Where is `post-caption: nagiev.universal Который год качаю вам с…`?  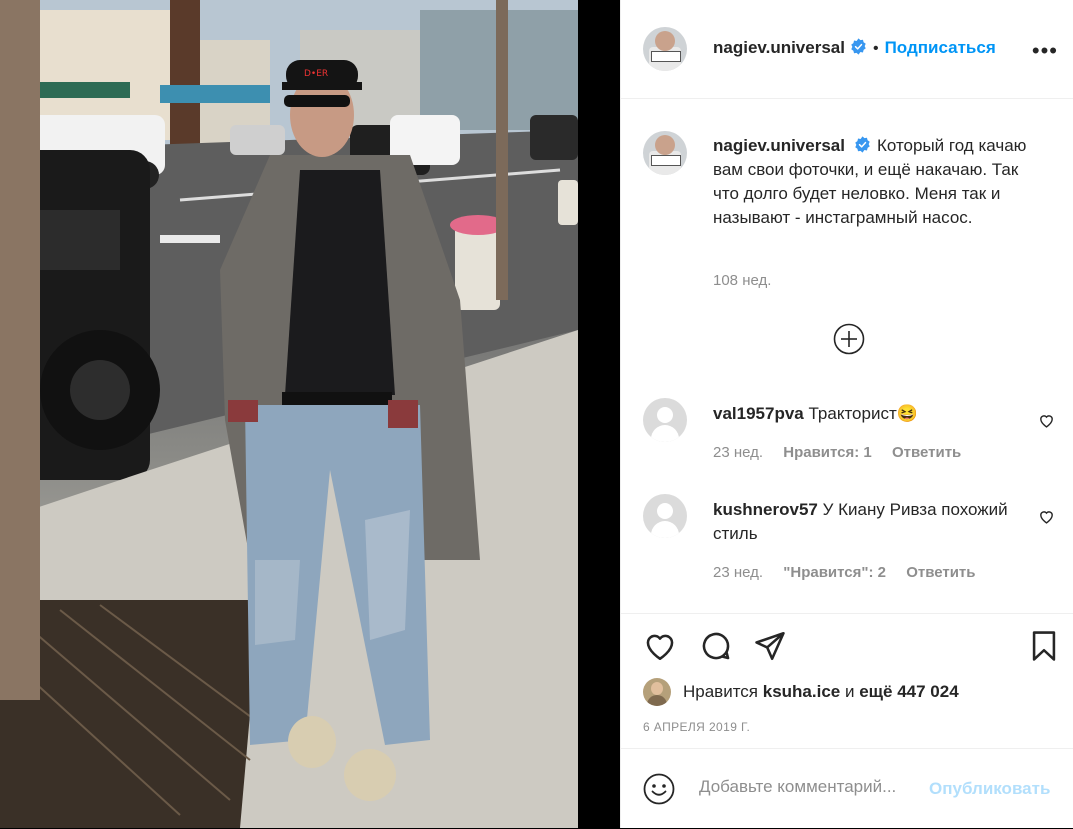 post-caption: nagiev.universal Который год качаю вам с… is located at coordinates (878, 182).